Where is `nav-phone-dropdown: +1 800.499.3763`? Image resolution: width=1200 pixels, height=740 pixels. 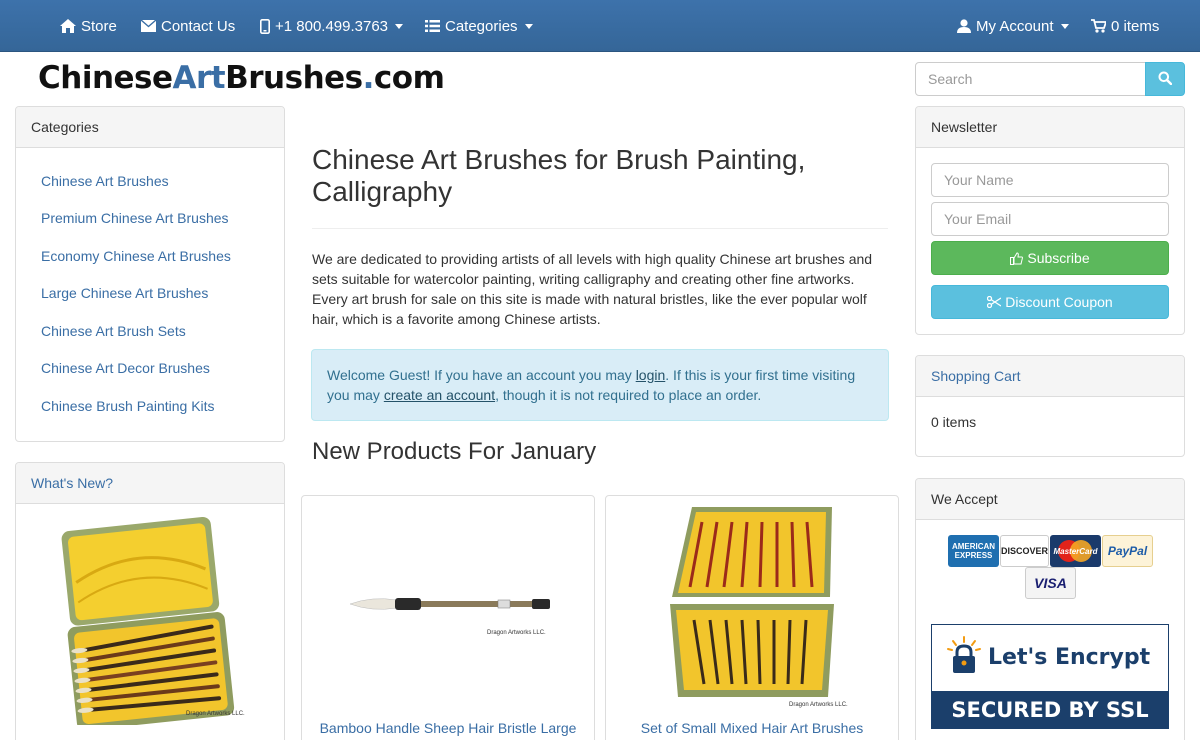 nav-phone-dropdown: +1 800.499.3763 is located at coordinates (332, 26).